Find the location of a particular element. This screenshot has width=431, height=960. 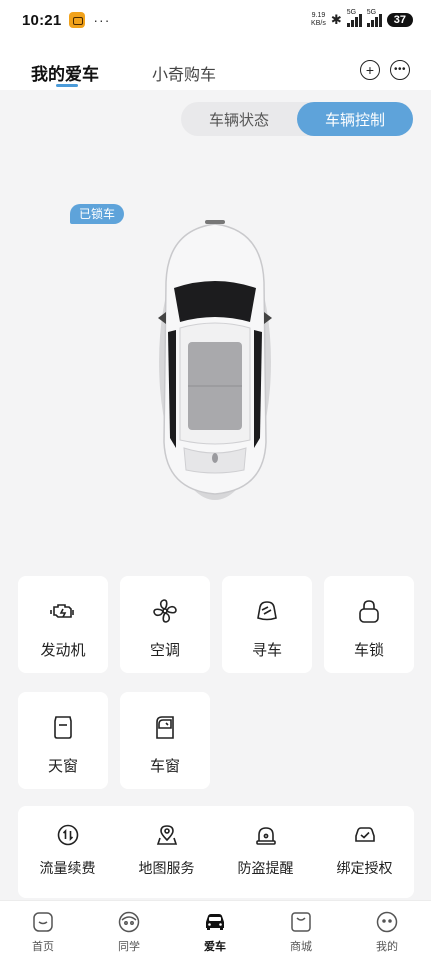

data-renew-icon is located at coordinates (68, 835).